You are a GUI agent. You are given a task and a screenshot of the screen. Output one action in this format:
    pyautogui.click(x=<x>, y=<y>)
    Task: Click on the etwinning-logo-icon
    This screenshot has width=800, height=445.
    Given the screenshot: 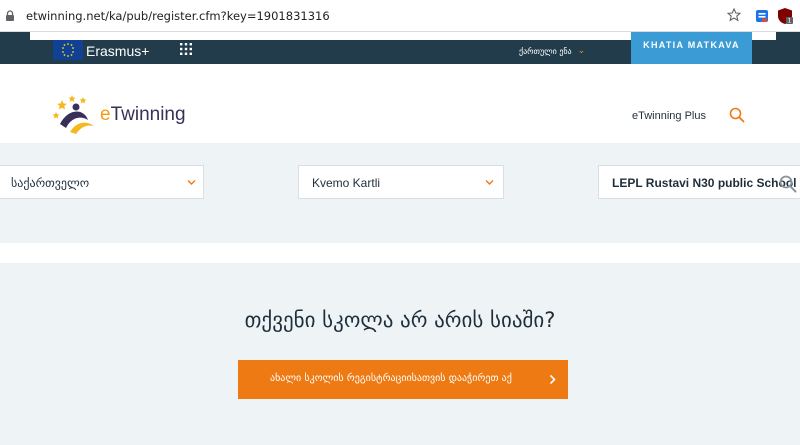 What is the action you would take?
    pyautogui.click(x=77, y=115)
    